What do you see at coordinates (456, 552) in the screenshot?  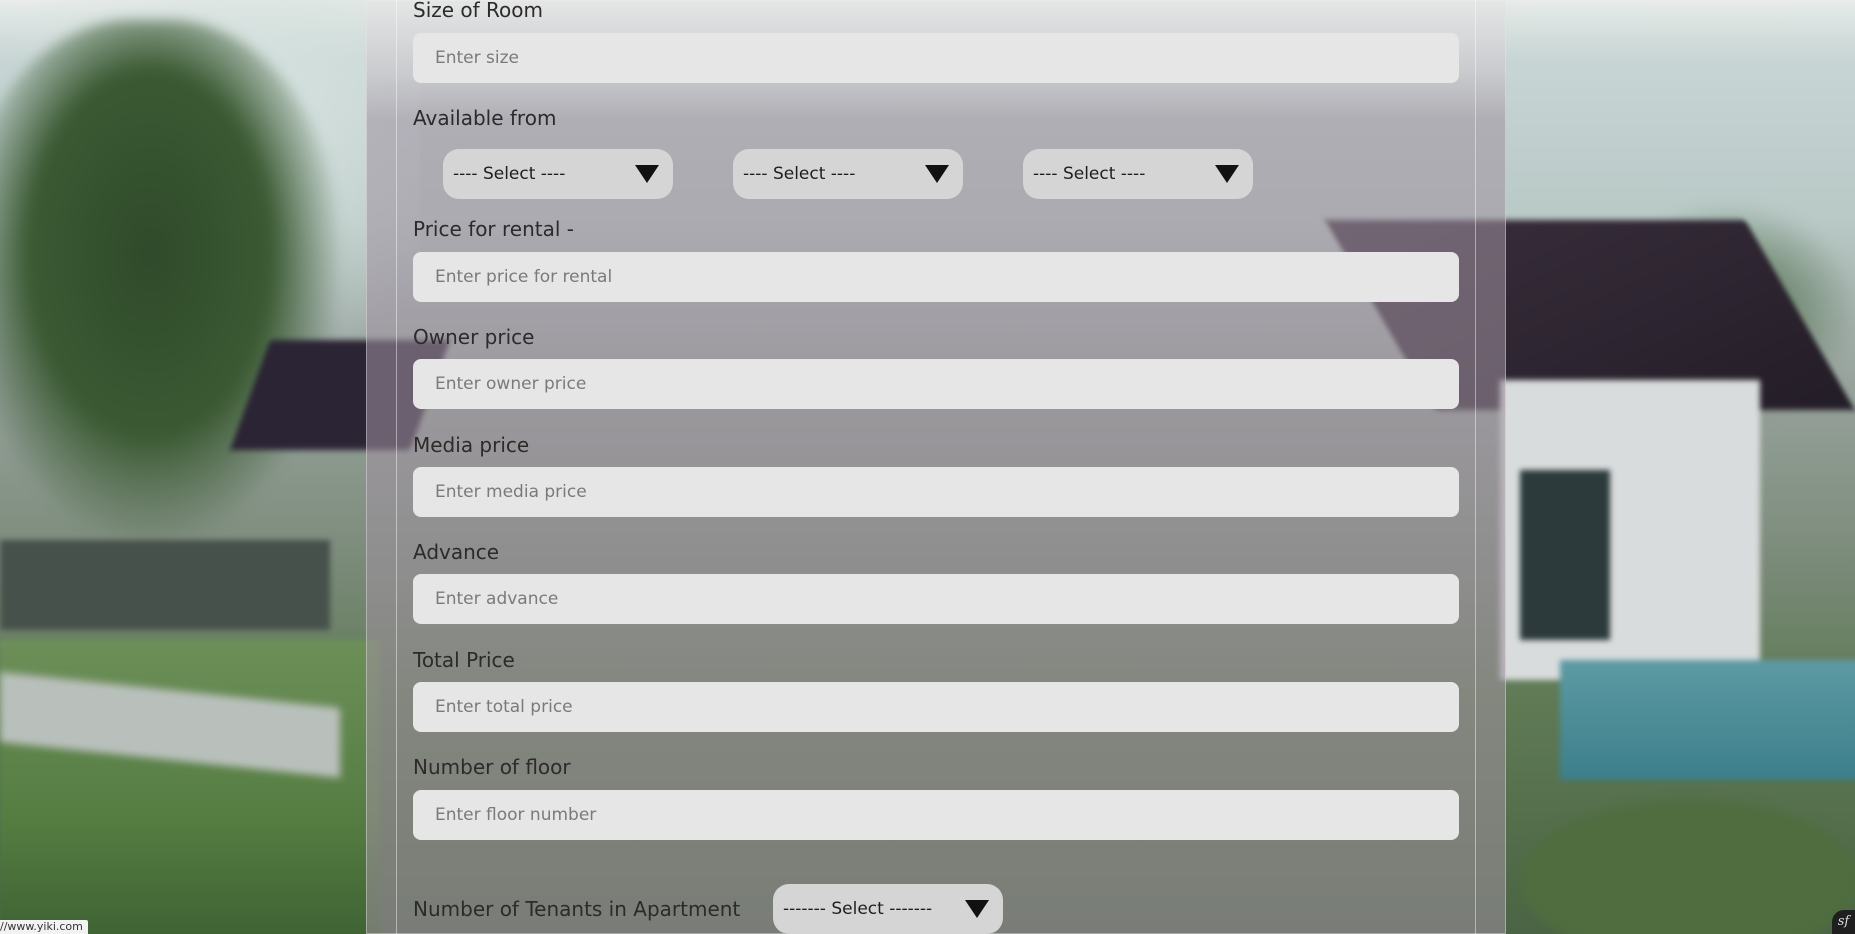 I see `advance-label: Advance` at bounding box center [456, 552].